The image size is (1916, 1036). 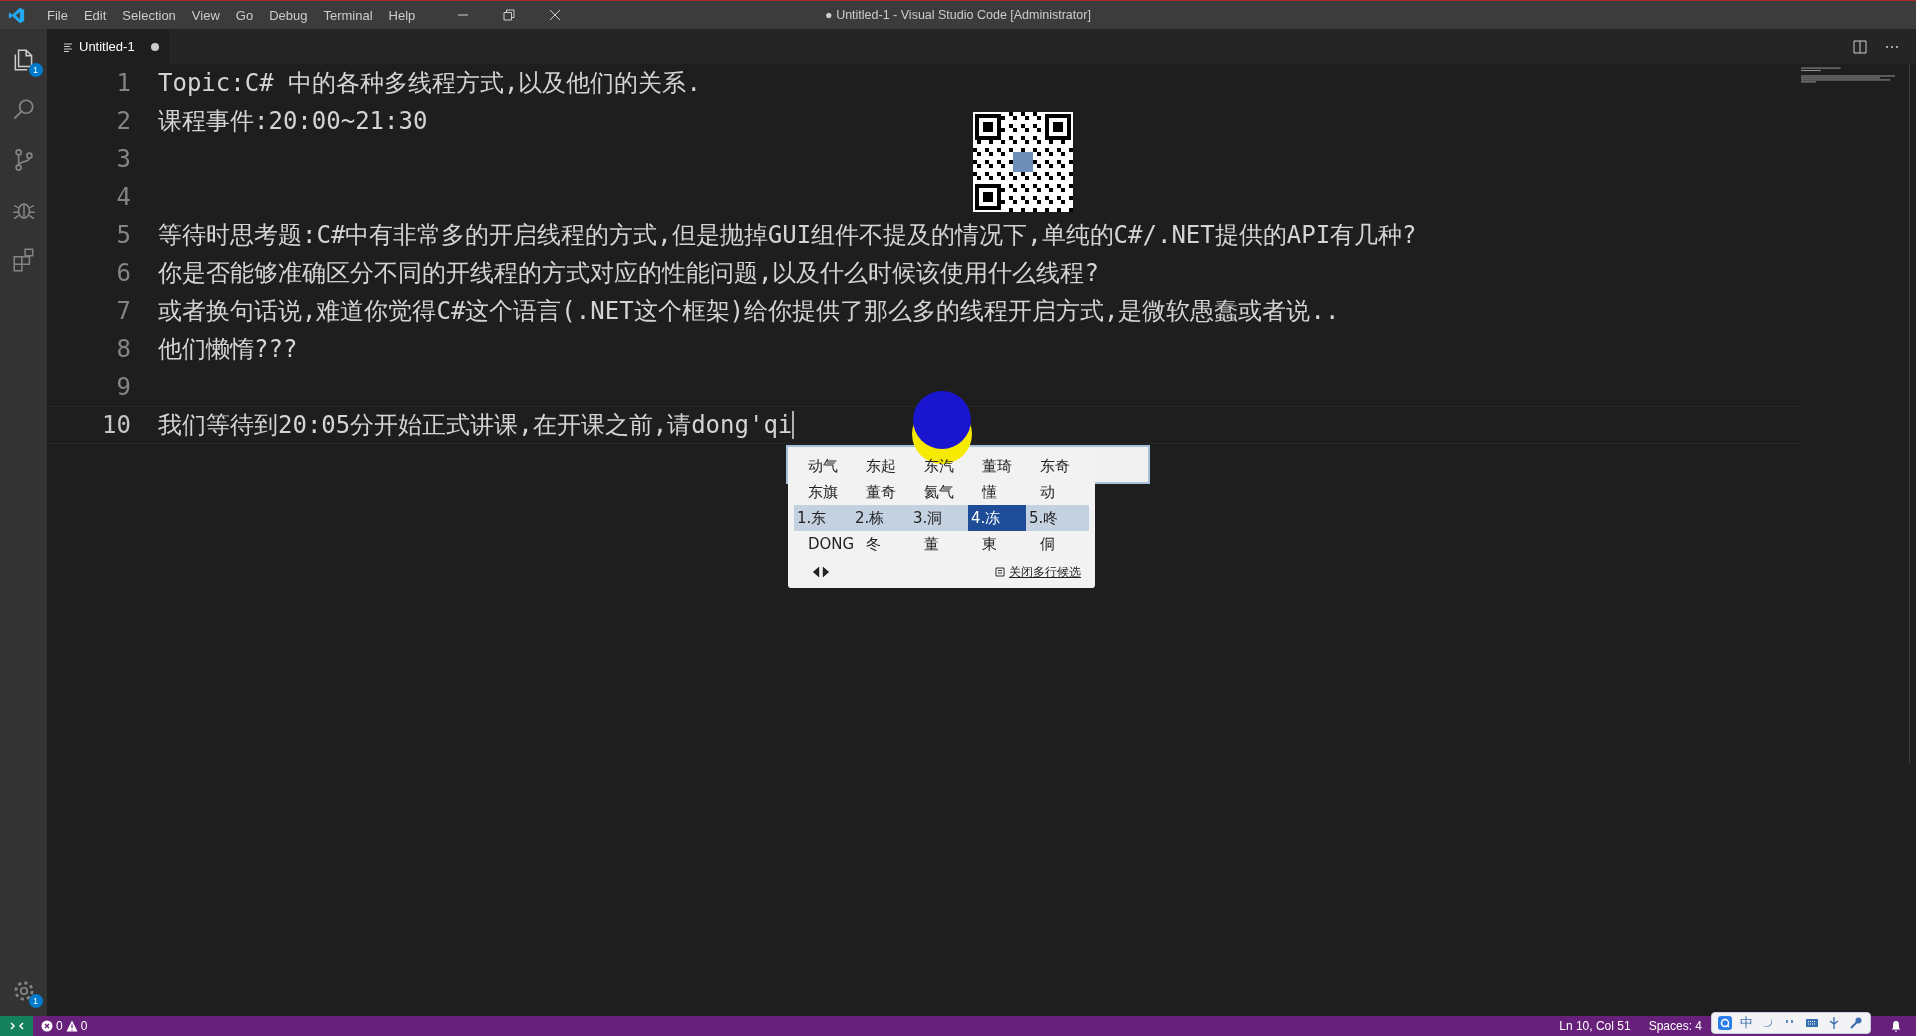 I want to click on menu-item: Go, so click(x=244, y=15).